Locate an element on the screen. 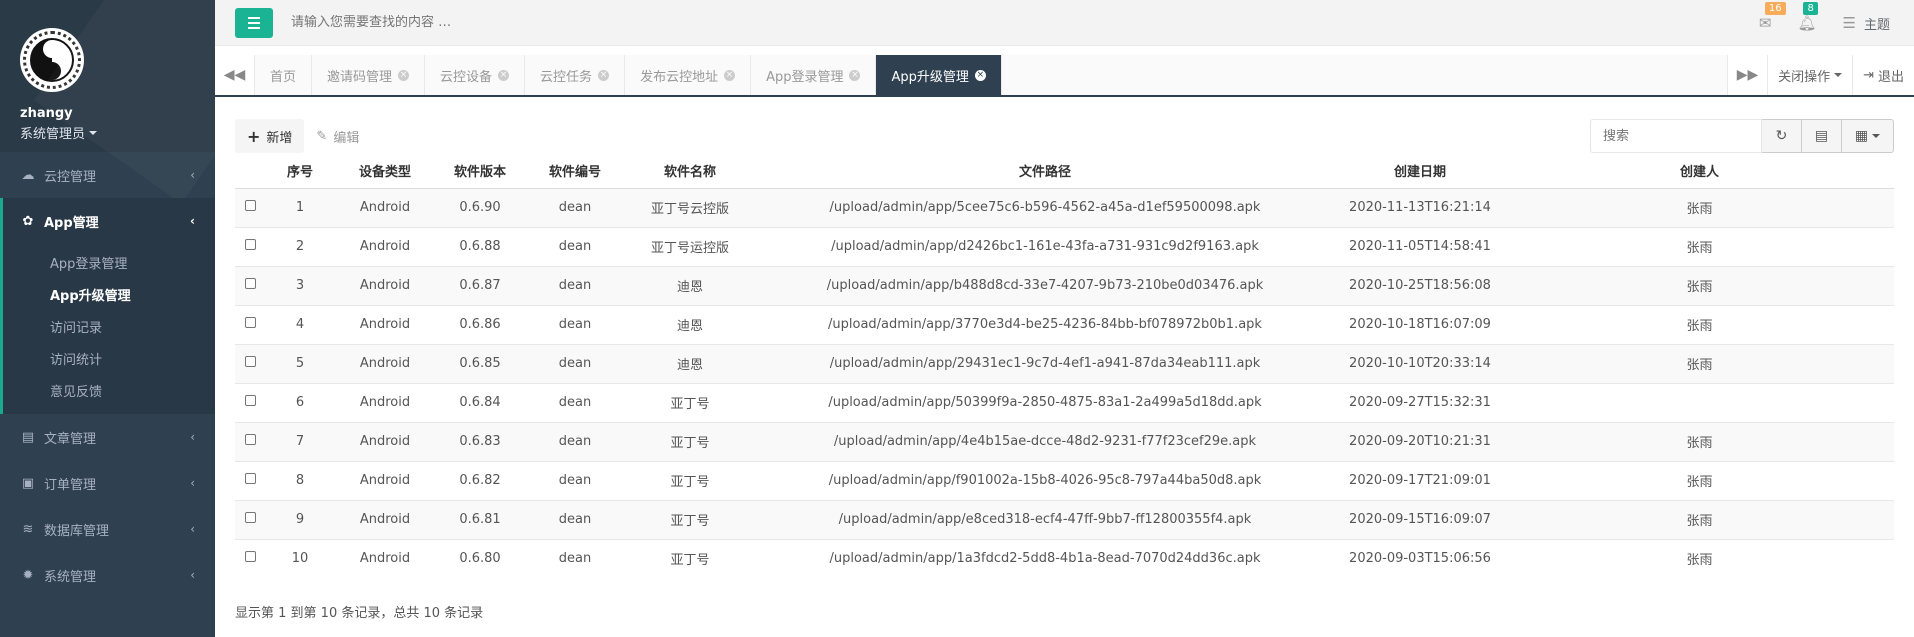 This screenshot has width=1914, height=637. sidebar-item-database: ≋ 数据库管理 ‹ is located at coordinates (107, 529).